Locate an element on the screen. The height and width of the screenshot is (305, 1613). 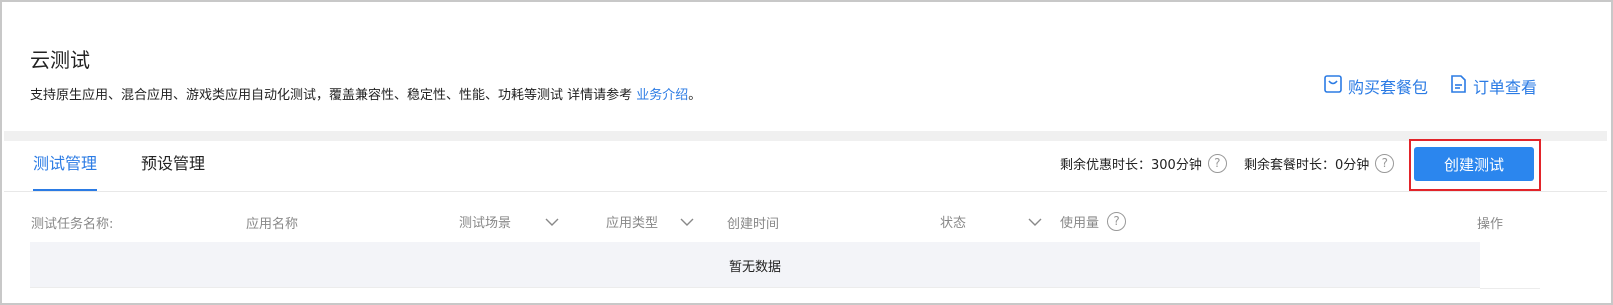
column-usage: 使用量 ? is located at coordinates (1093, 221).